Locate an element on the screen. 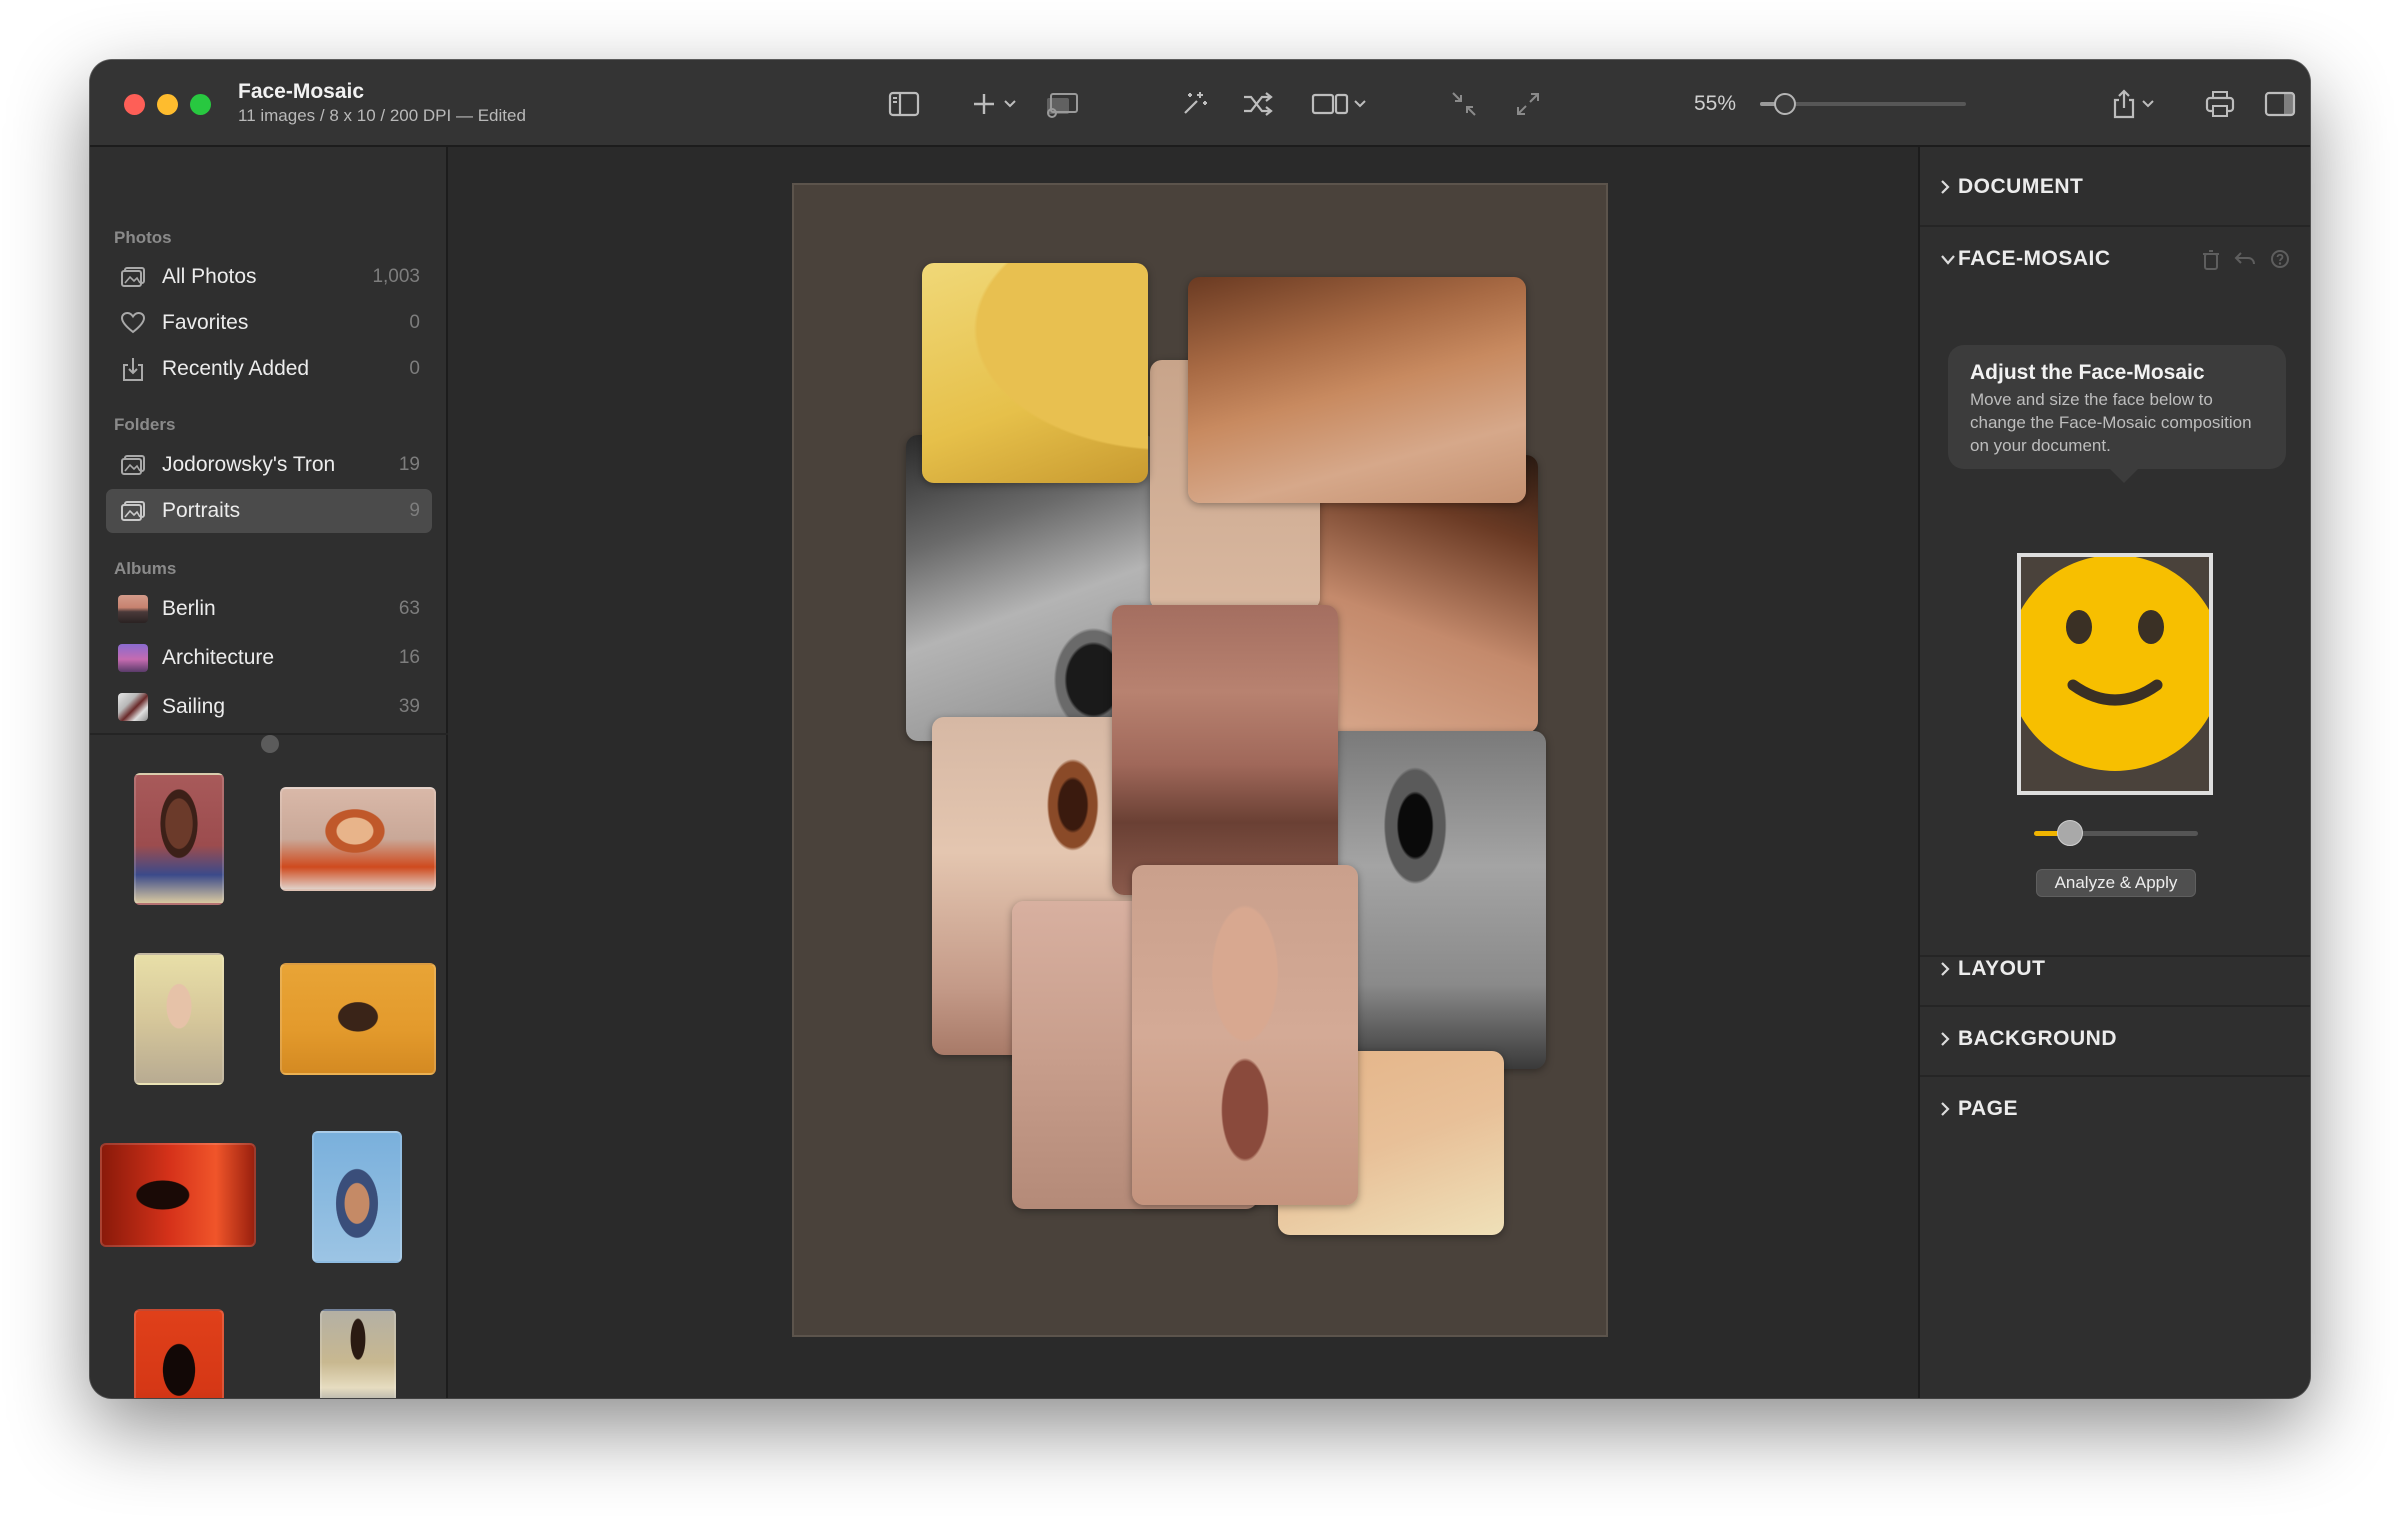 This screenshot has width=2400, height=1518. sidebar-item-label: Jodorowsky's Tron is located at coordinates (249, 464).